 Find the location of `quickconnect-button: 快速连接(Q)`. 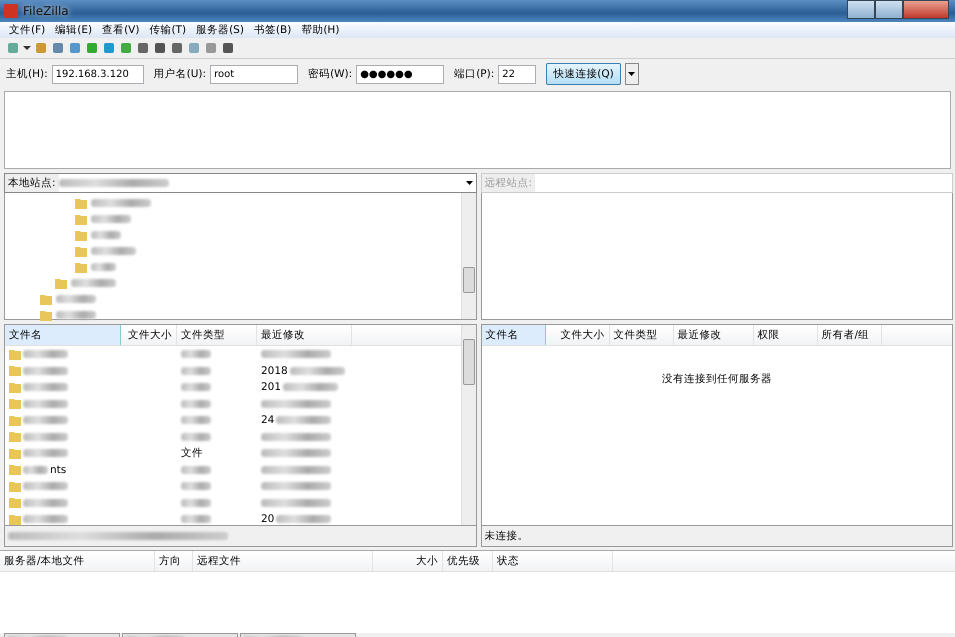

quickconnect-button: 快速连接(Q) is located at coordinates (583, 74).